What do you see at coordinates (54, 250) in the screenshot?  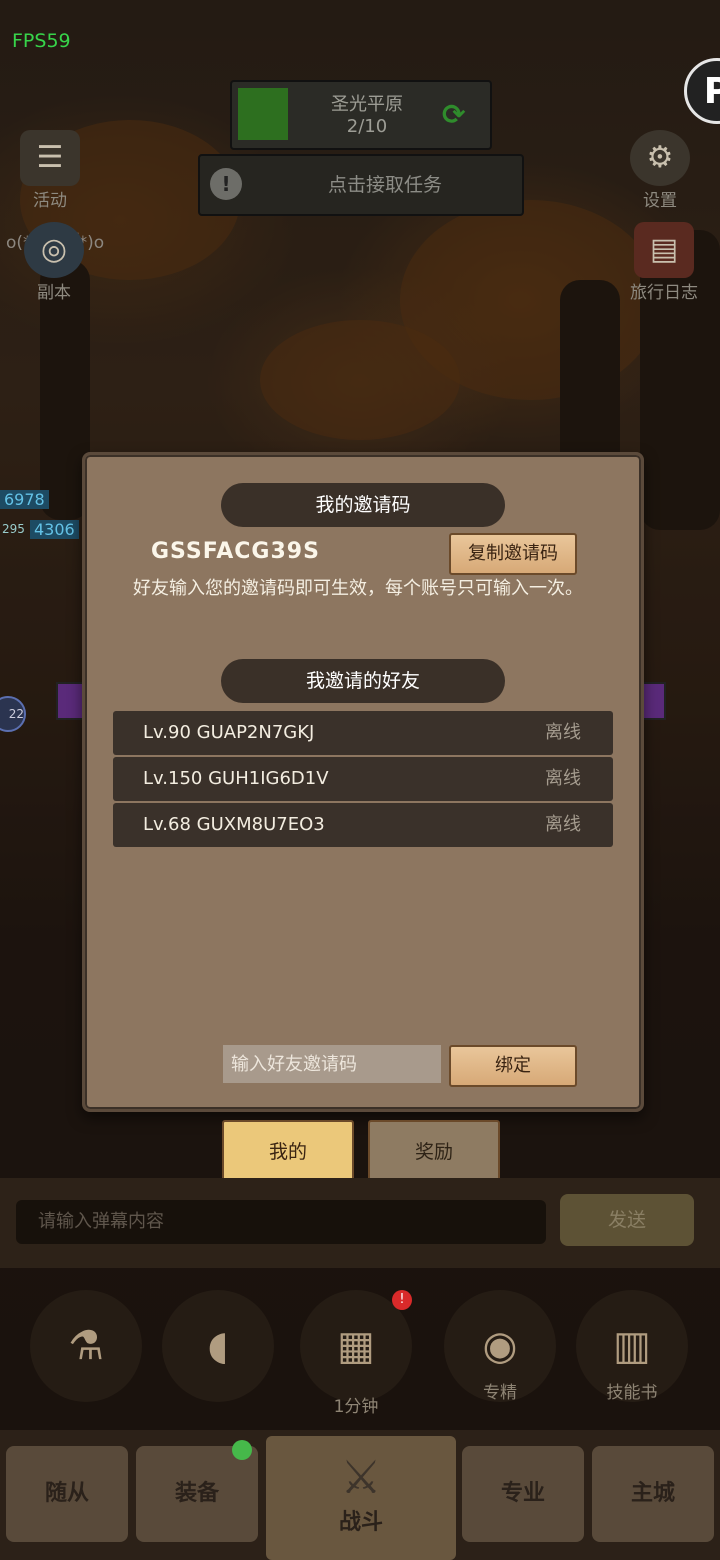 I see `portal-icon: ◎` at bounding box center [54, 250].